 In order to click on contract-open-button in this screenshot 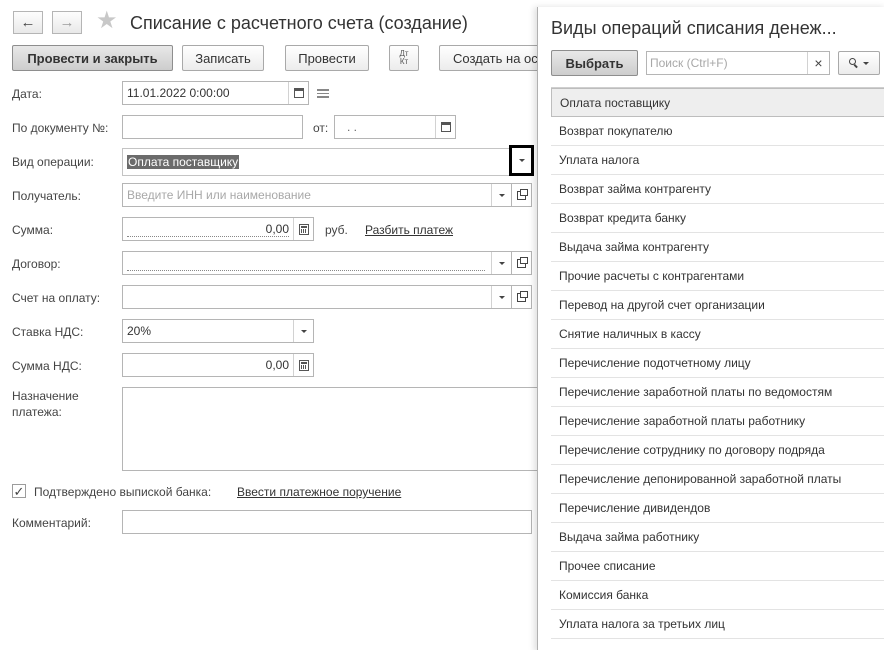, I will do `click(522, 263)`.